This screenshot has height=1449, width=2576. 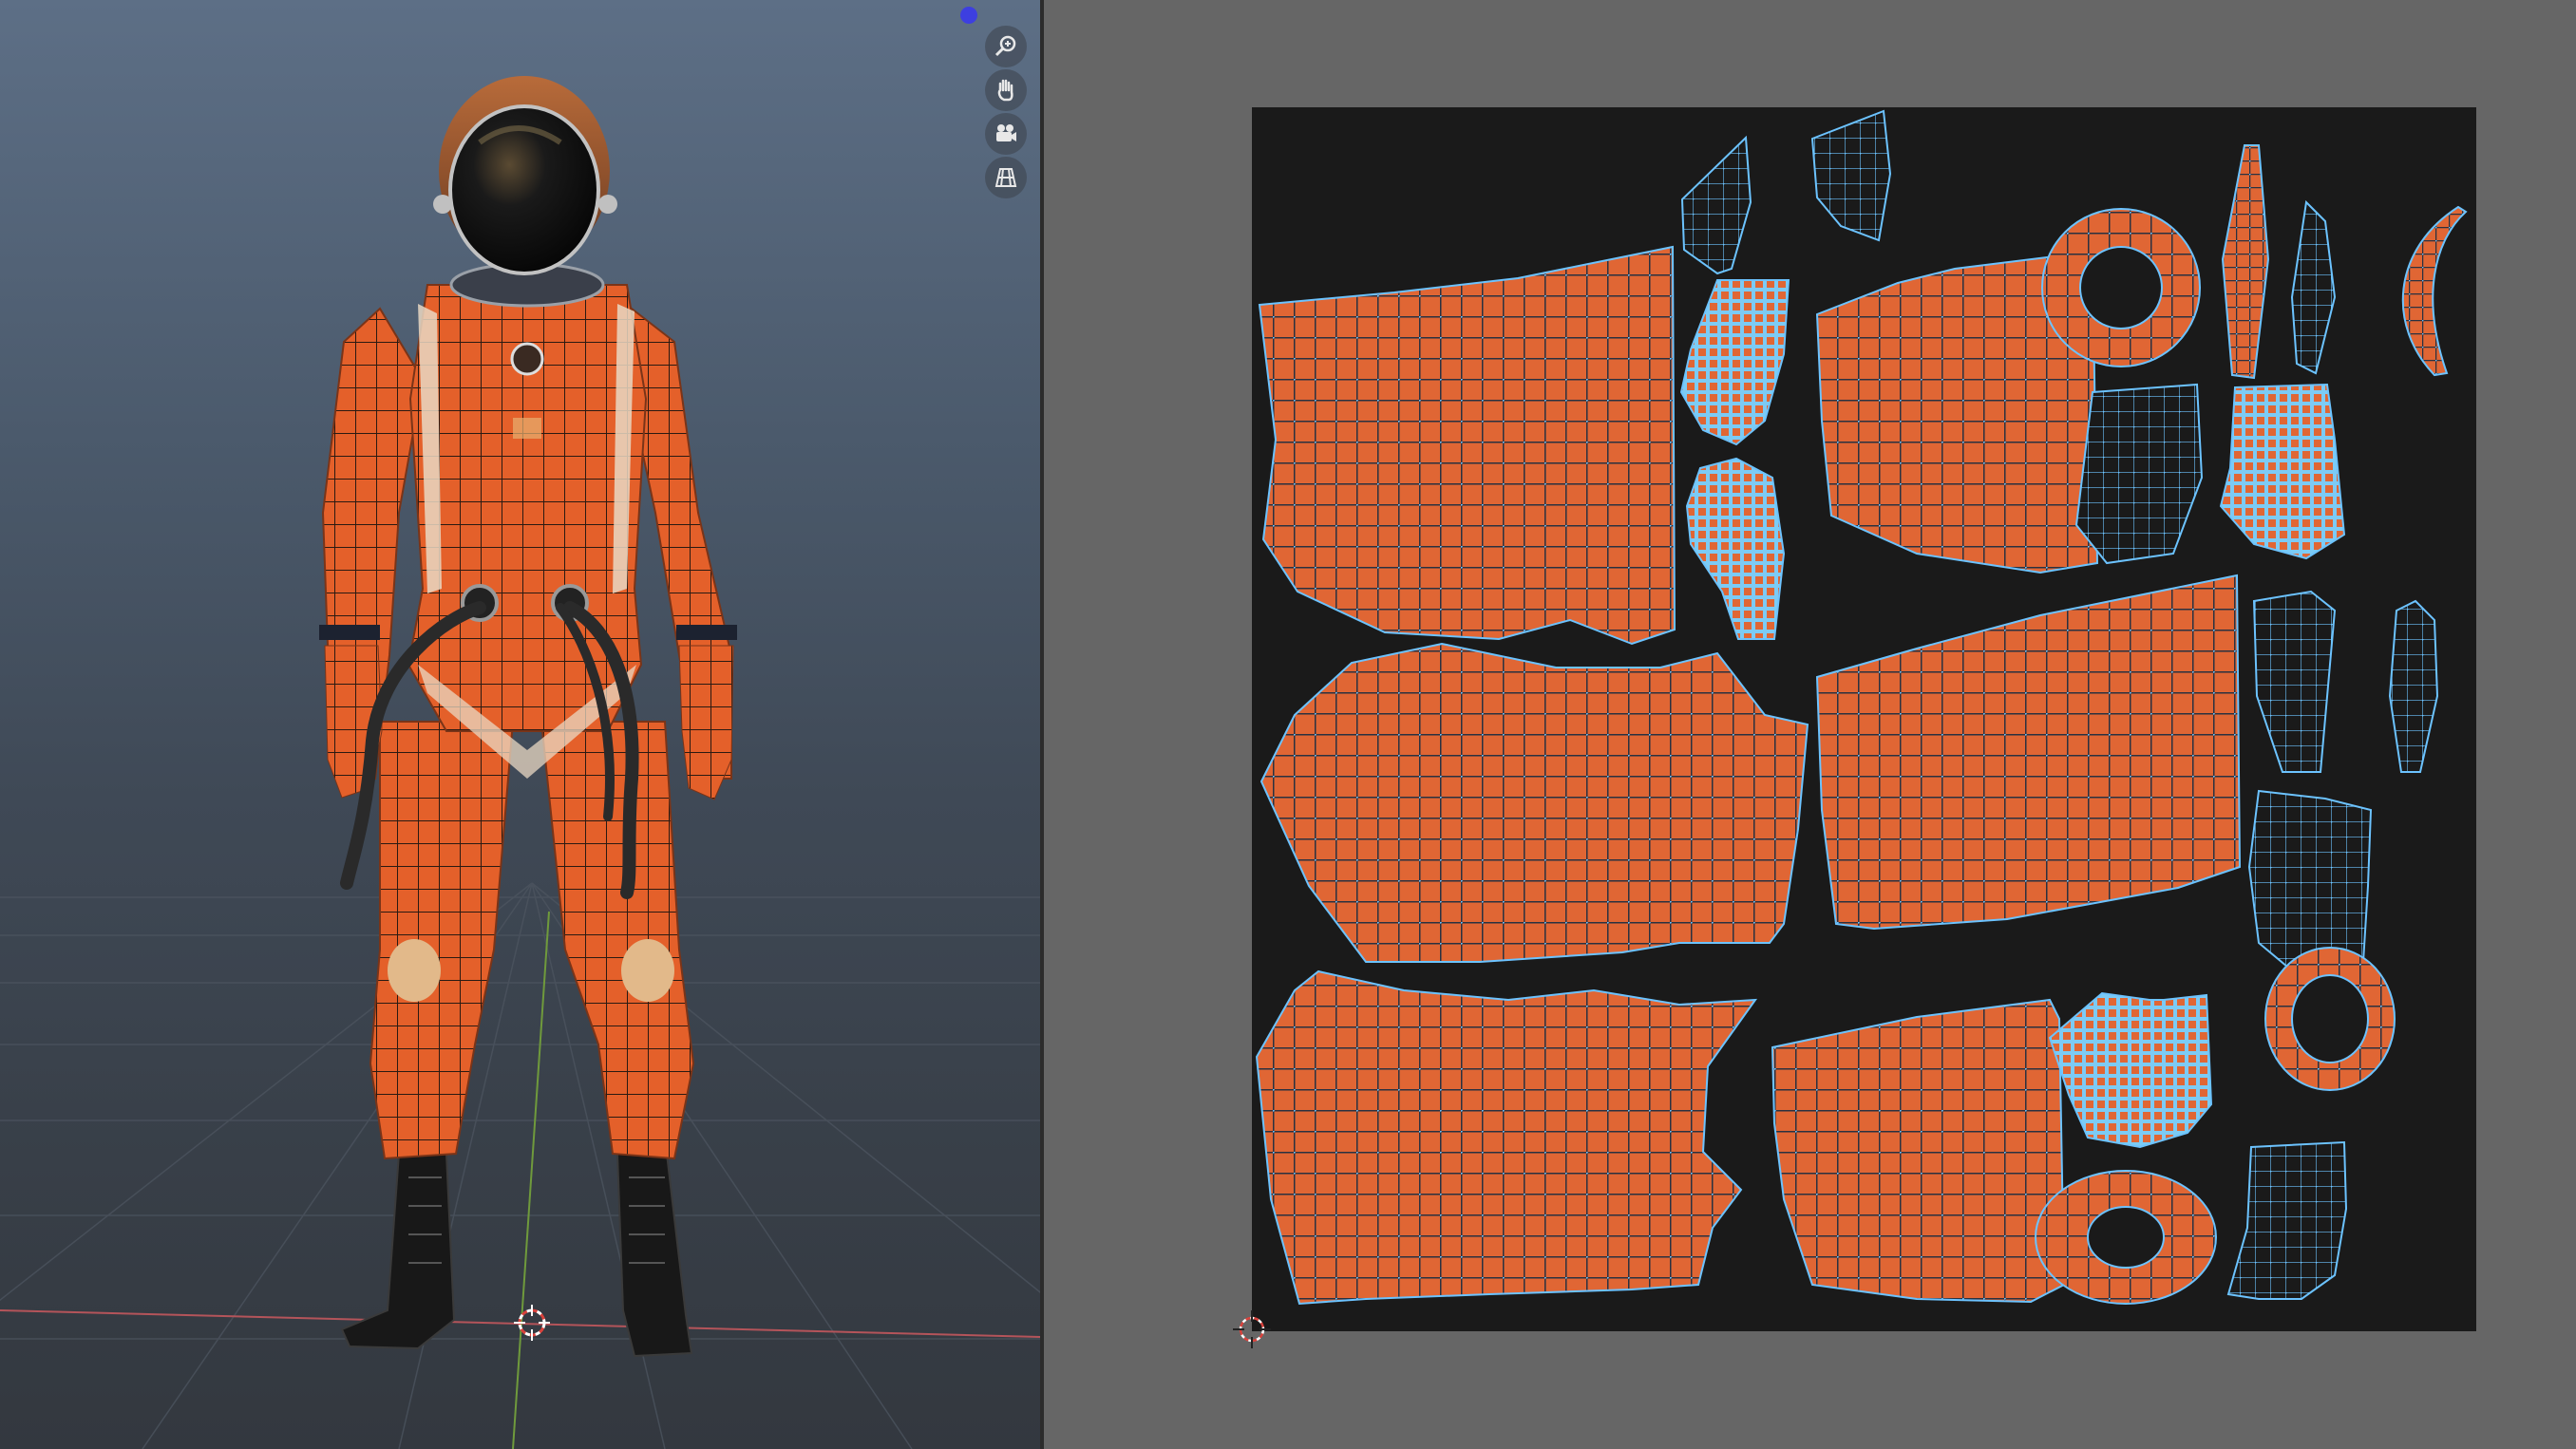 I want to click on camera-icon, so click(x=1006, y=132).